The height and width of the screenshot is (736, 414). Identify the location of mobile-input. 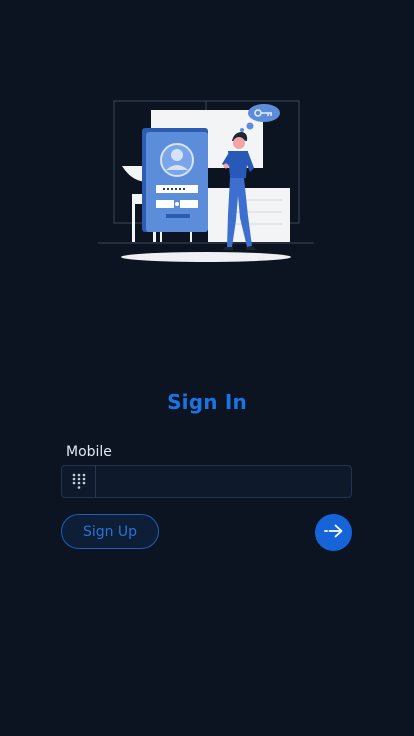
(223, 481).